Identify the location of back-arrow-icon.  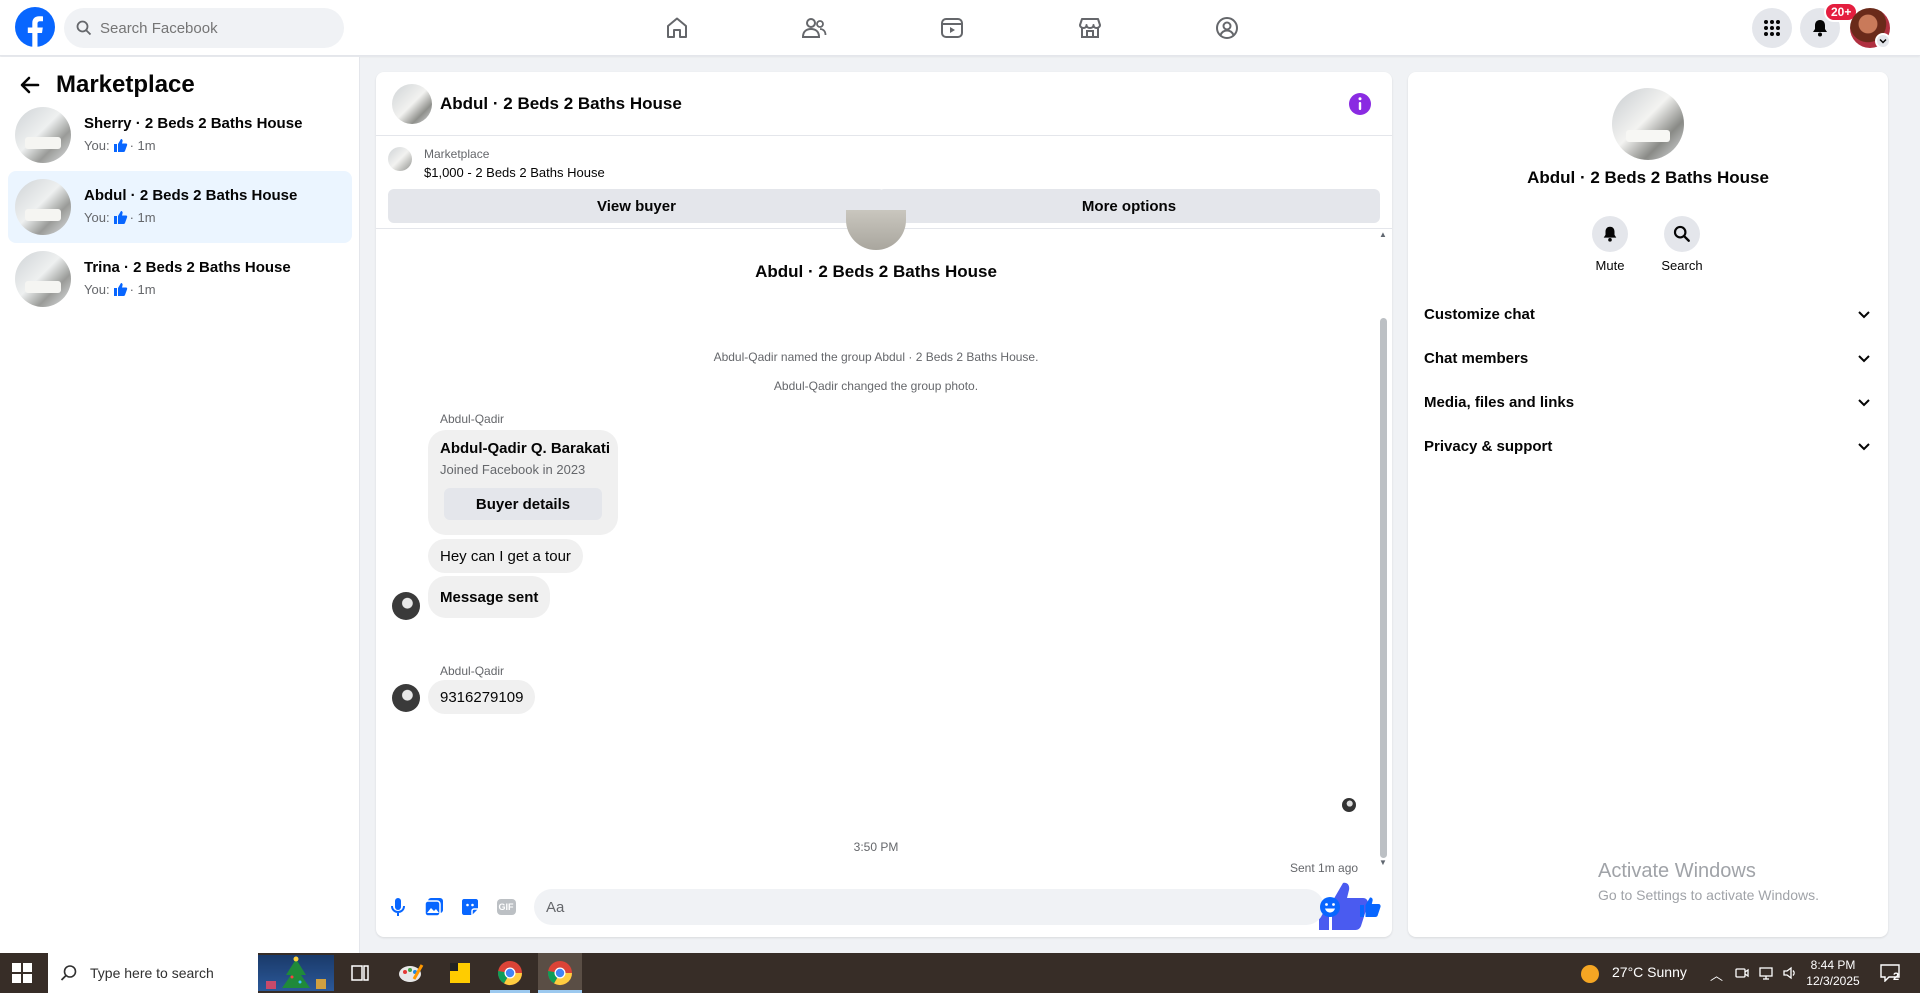
(30, 85).